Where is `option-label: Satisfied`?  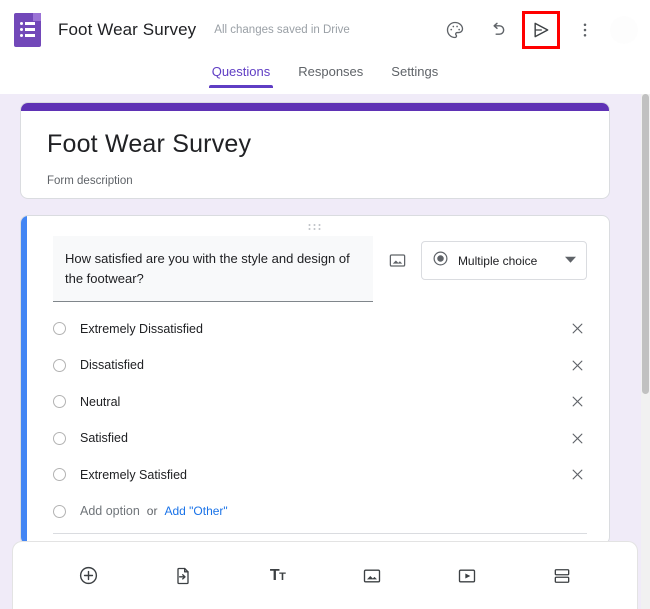
option-label: Satisfied is located at coordinates (323, 438).